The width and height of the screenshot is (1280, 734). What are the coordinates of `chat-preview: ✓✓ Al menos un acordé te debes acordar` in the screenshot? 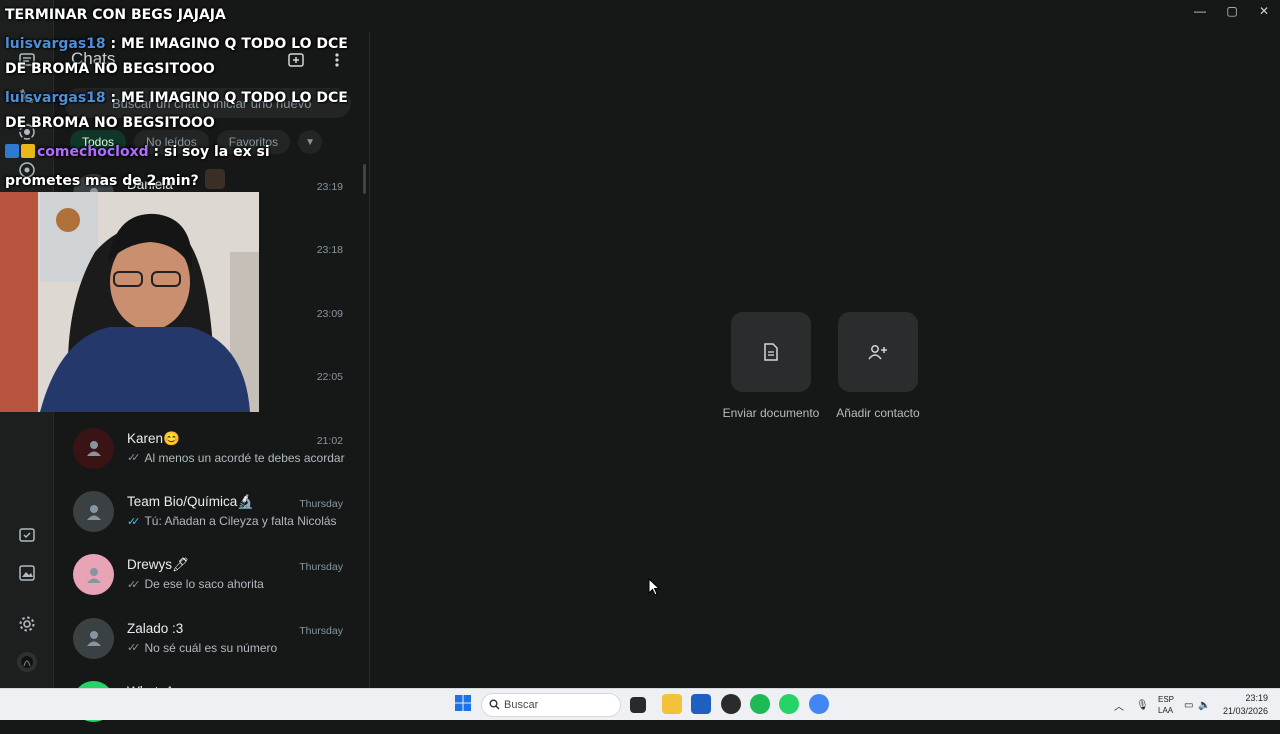 It's located at (236, 458).